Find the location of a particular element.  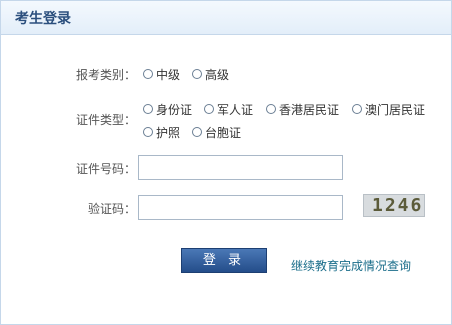

verify-code-input is located at coordinates (240, 207).